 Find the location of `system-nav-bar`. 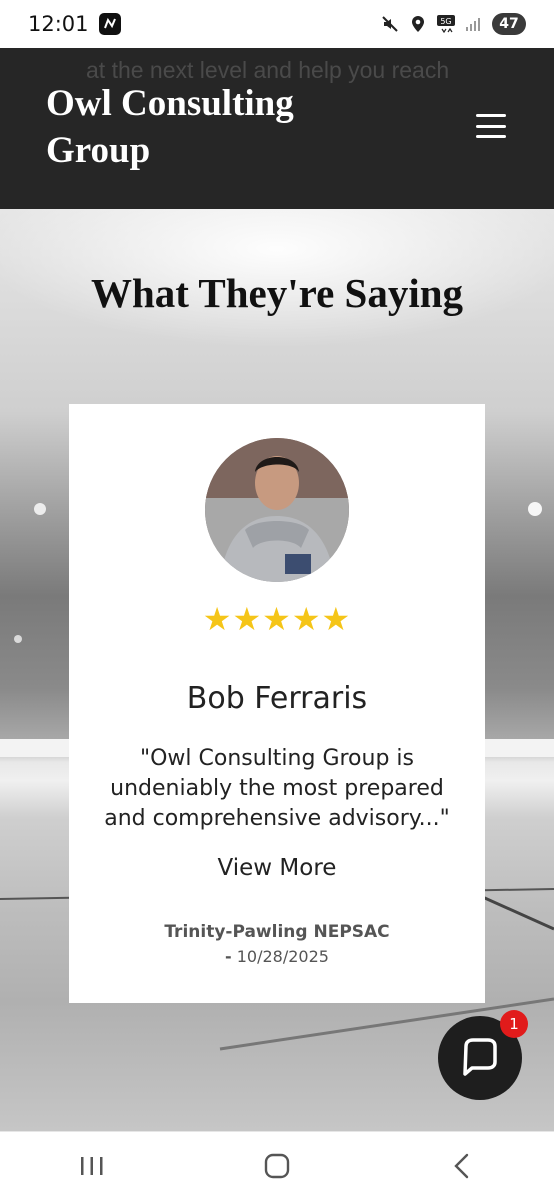

system-nav-bar is located at coordinates (277, 1165).